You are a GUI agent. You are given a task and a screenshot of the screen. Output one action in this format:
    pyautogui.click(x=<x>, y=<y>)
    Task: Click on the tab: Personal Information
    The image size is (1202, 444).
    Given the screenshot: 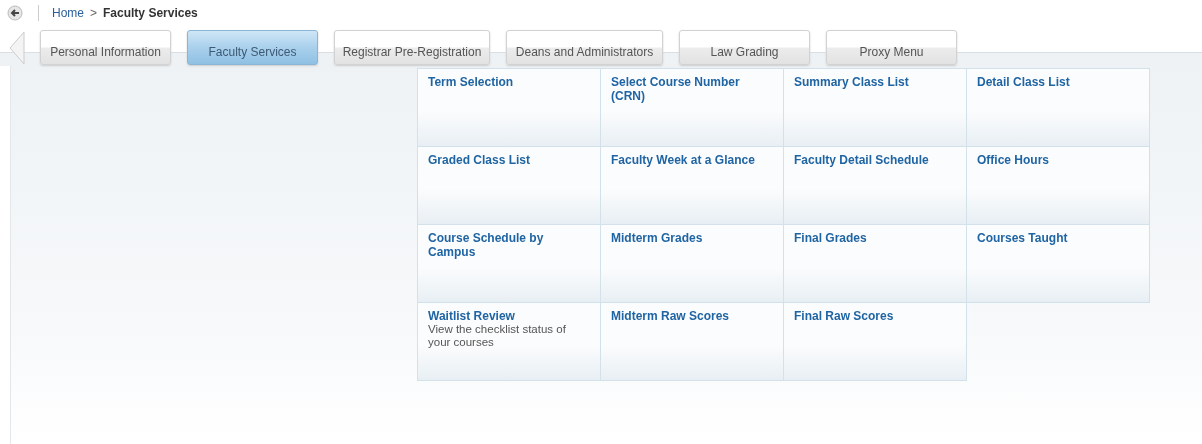 What is the action you would take?
    pyautogui.click(x=105, y=47)
    